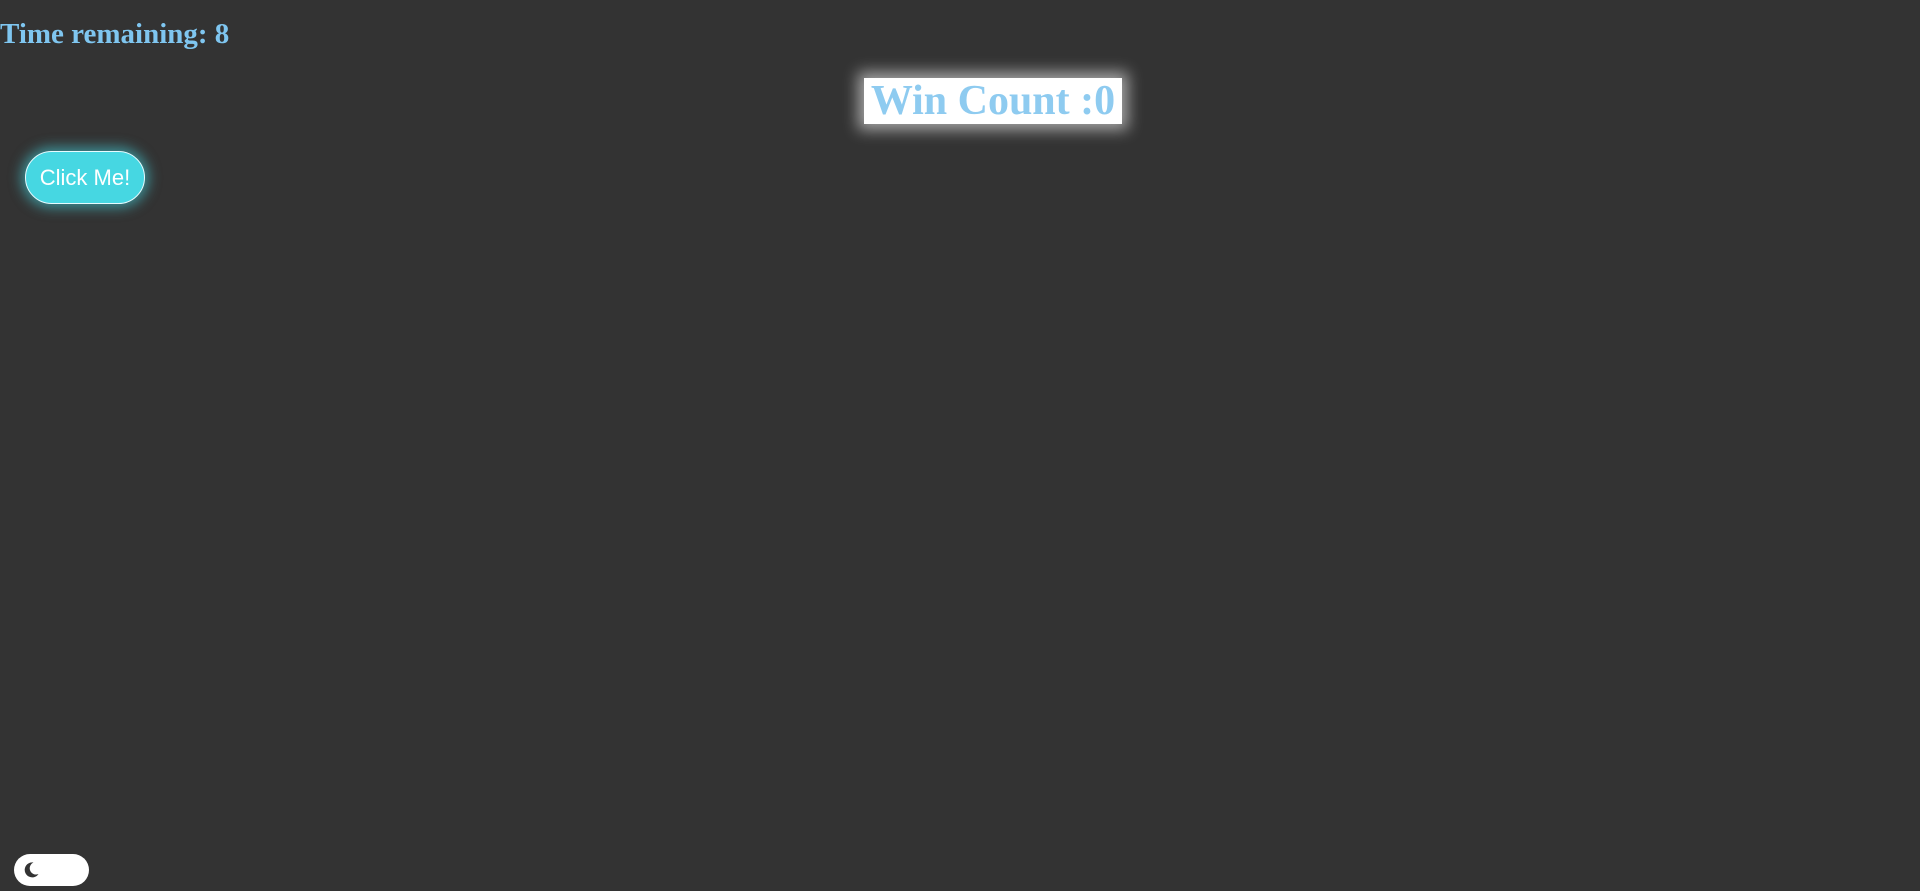 This screenshot has height=891, width=1920. I want to click on click-me-button: Click Me!, so click(85, 177).